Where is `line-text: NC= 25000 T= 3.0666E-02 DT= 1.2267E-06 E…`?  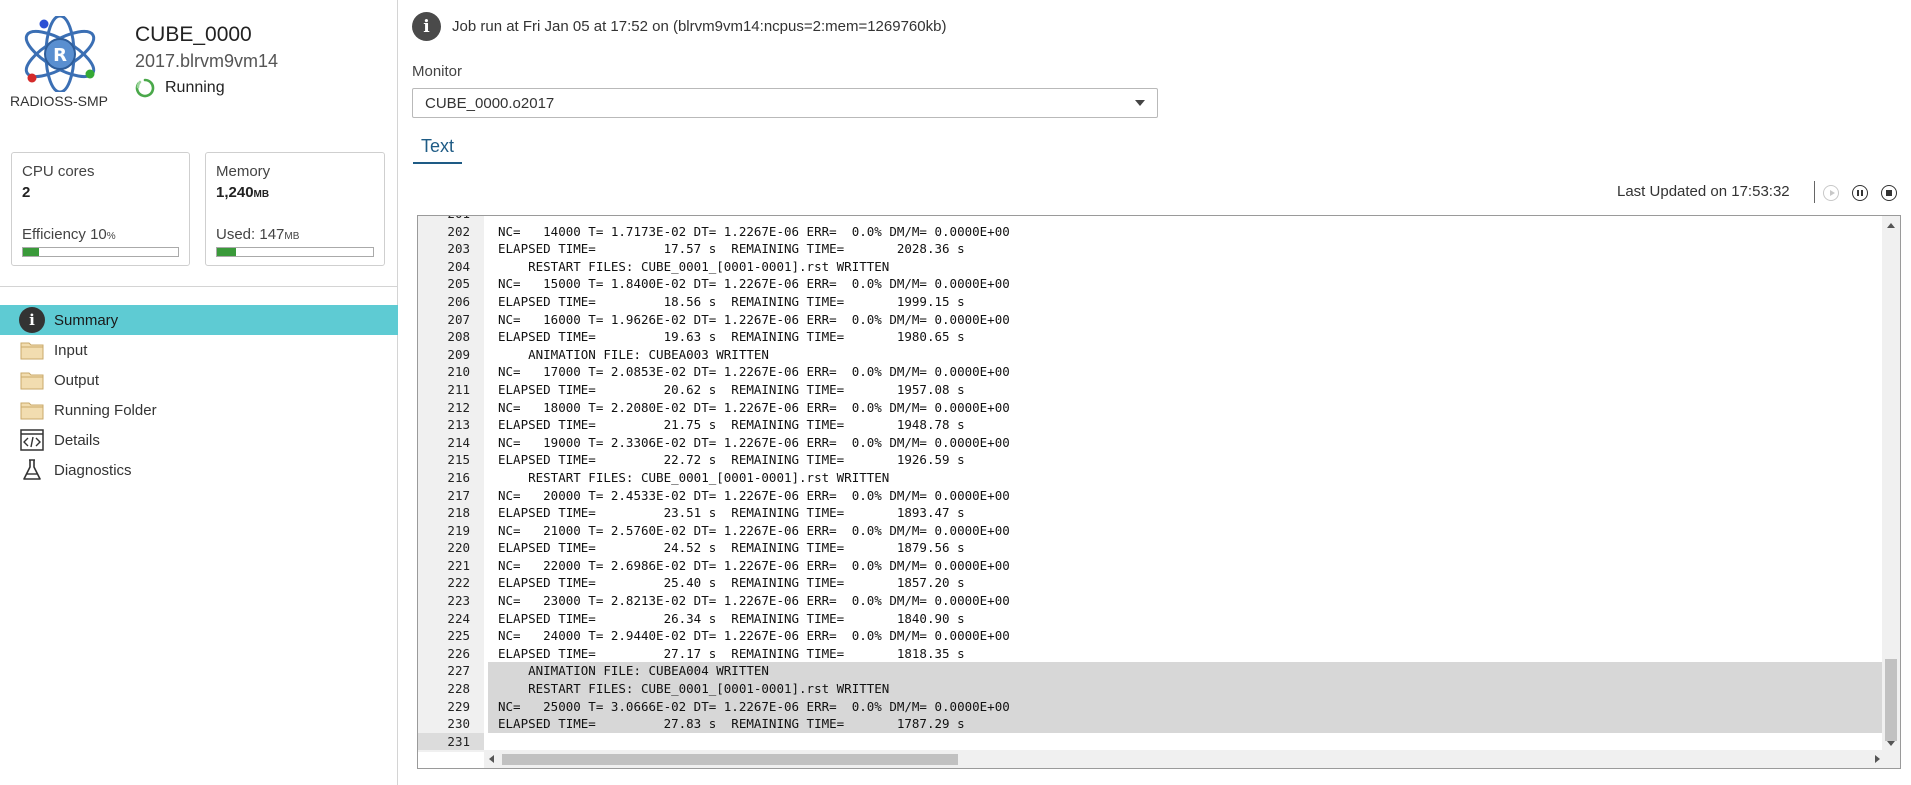
line-text: NC= 25000 T= 3.0666E-02 DT= 1.2267E-06 E… is located at coordinates (1186, 706).